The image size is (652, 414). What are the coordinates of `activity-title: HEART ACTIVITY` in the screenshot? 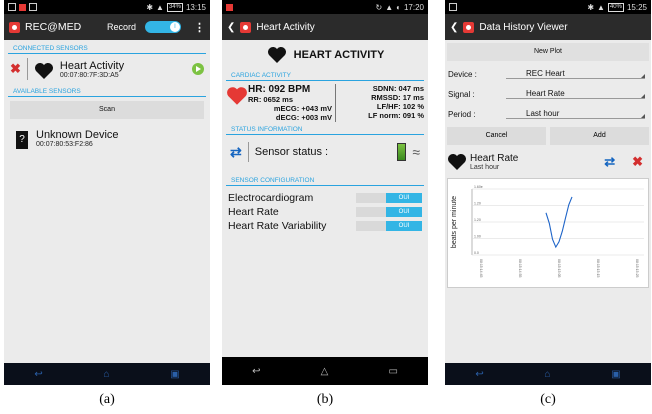 It's located at (339, 55).